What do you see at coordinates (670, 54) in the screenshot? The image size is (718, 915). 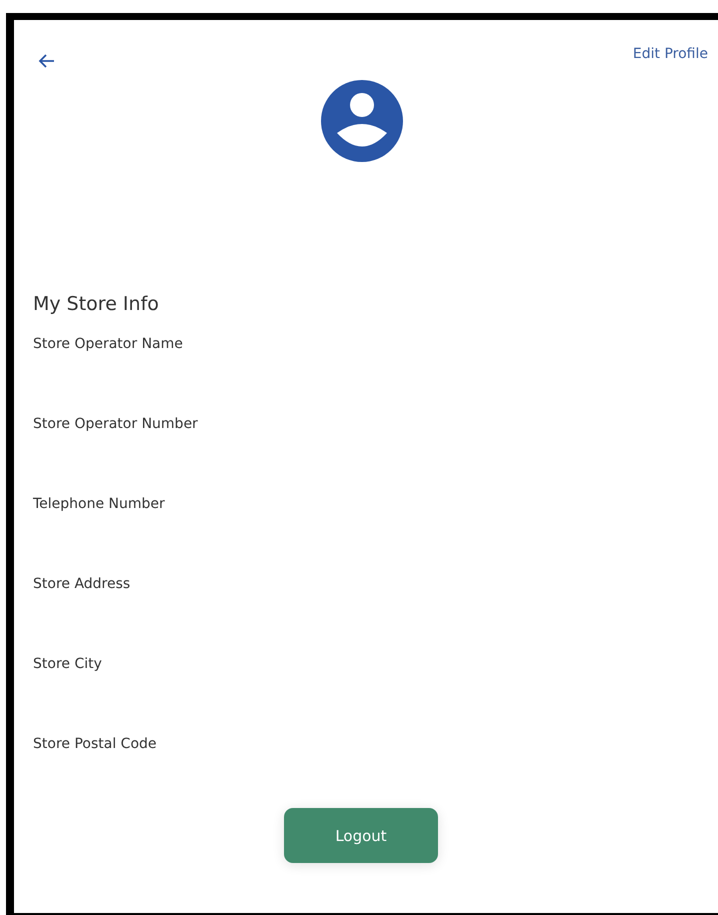 I see `edit-profile-link: Edit Profile` at bounding box center [670, 54].